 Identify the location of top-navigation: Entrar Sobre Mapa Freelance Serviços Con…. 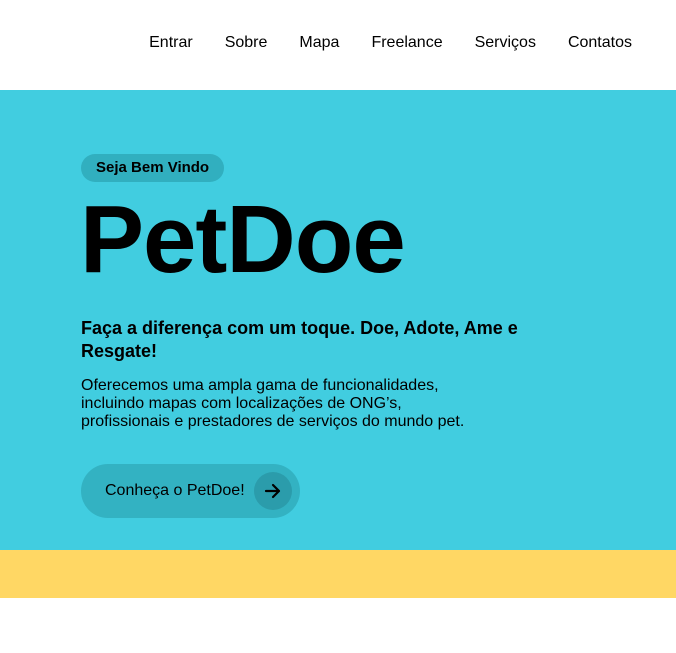
(338, 45).